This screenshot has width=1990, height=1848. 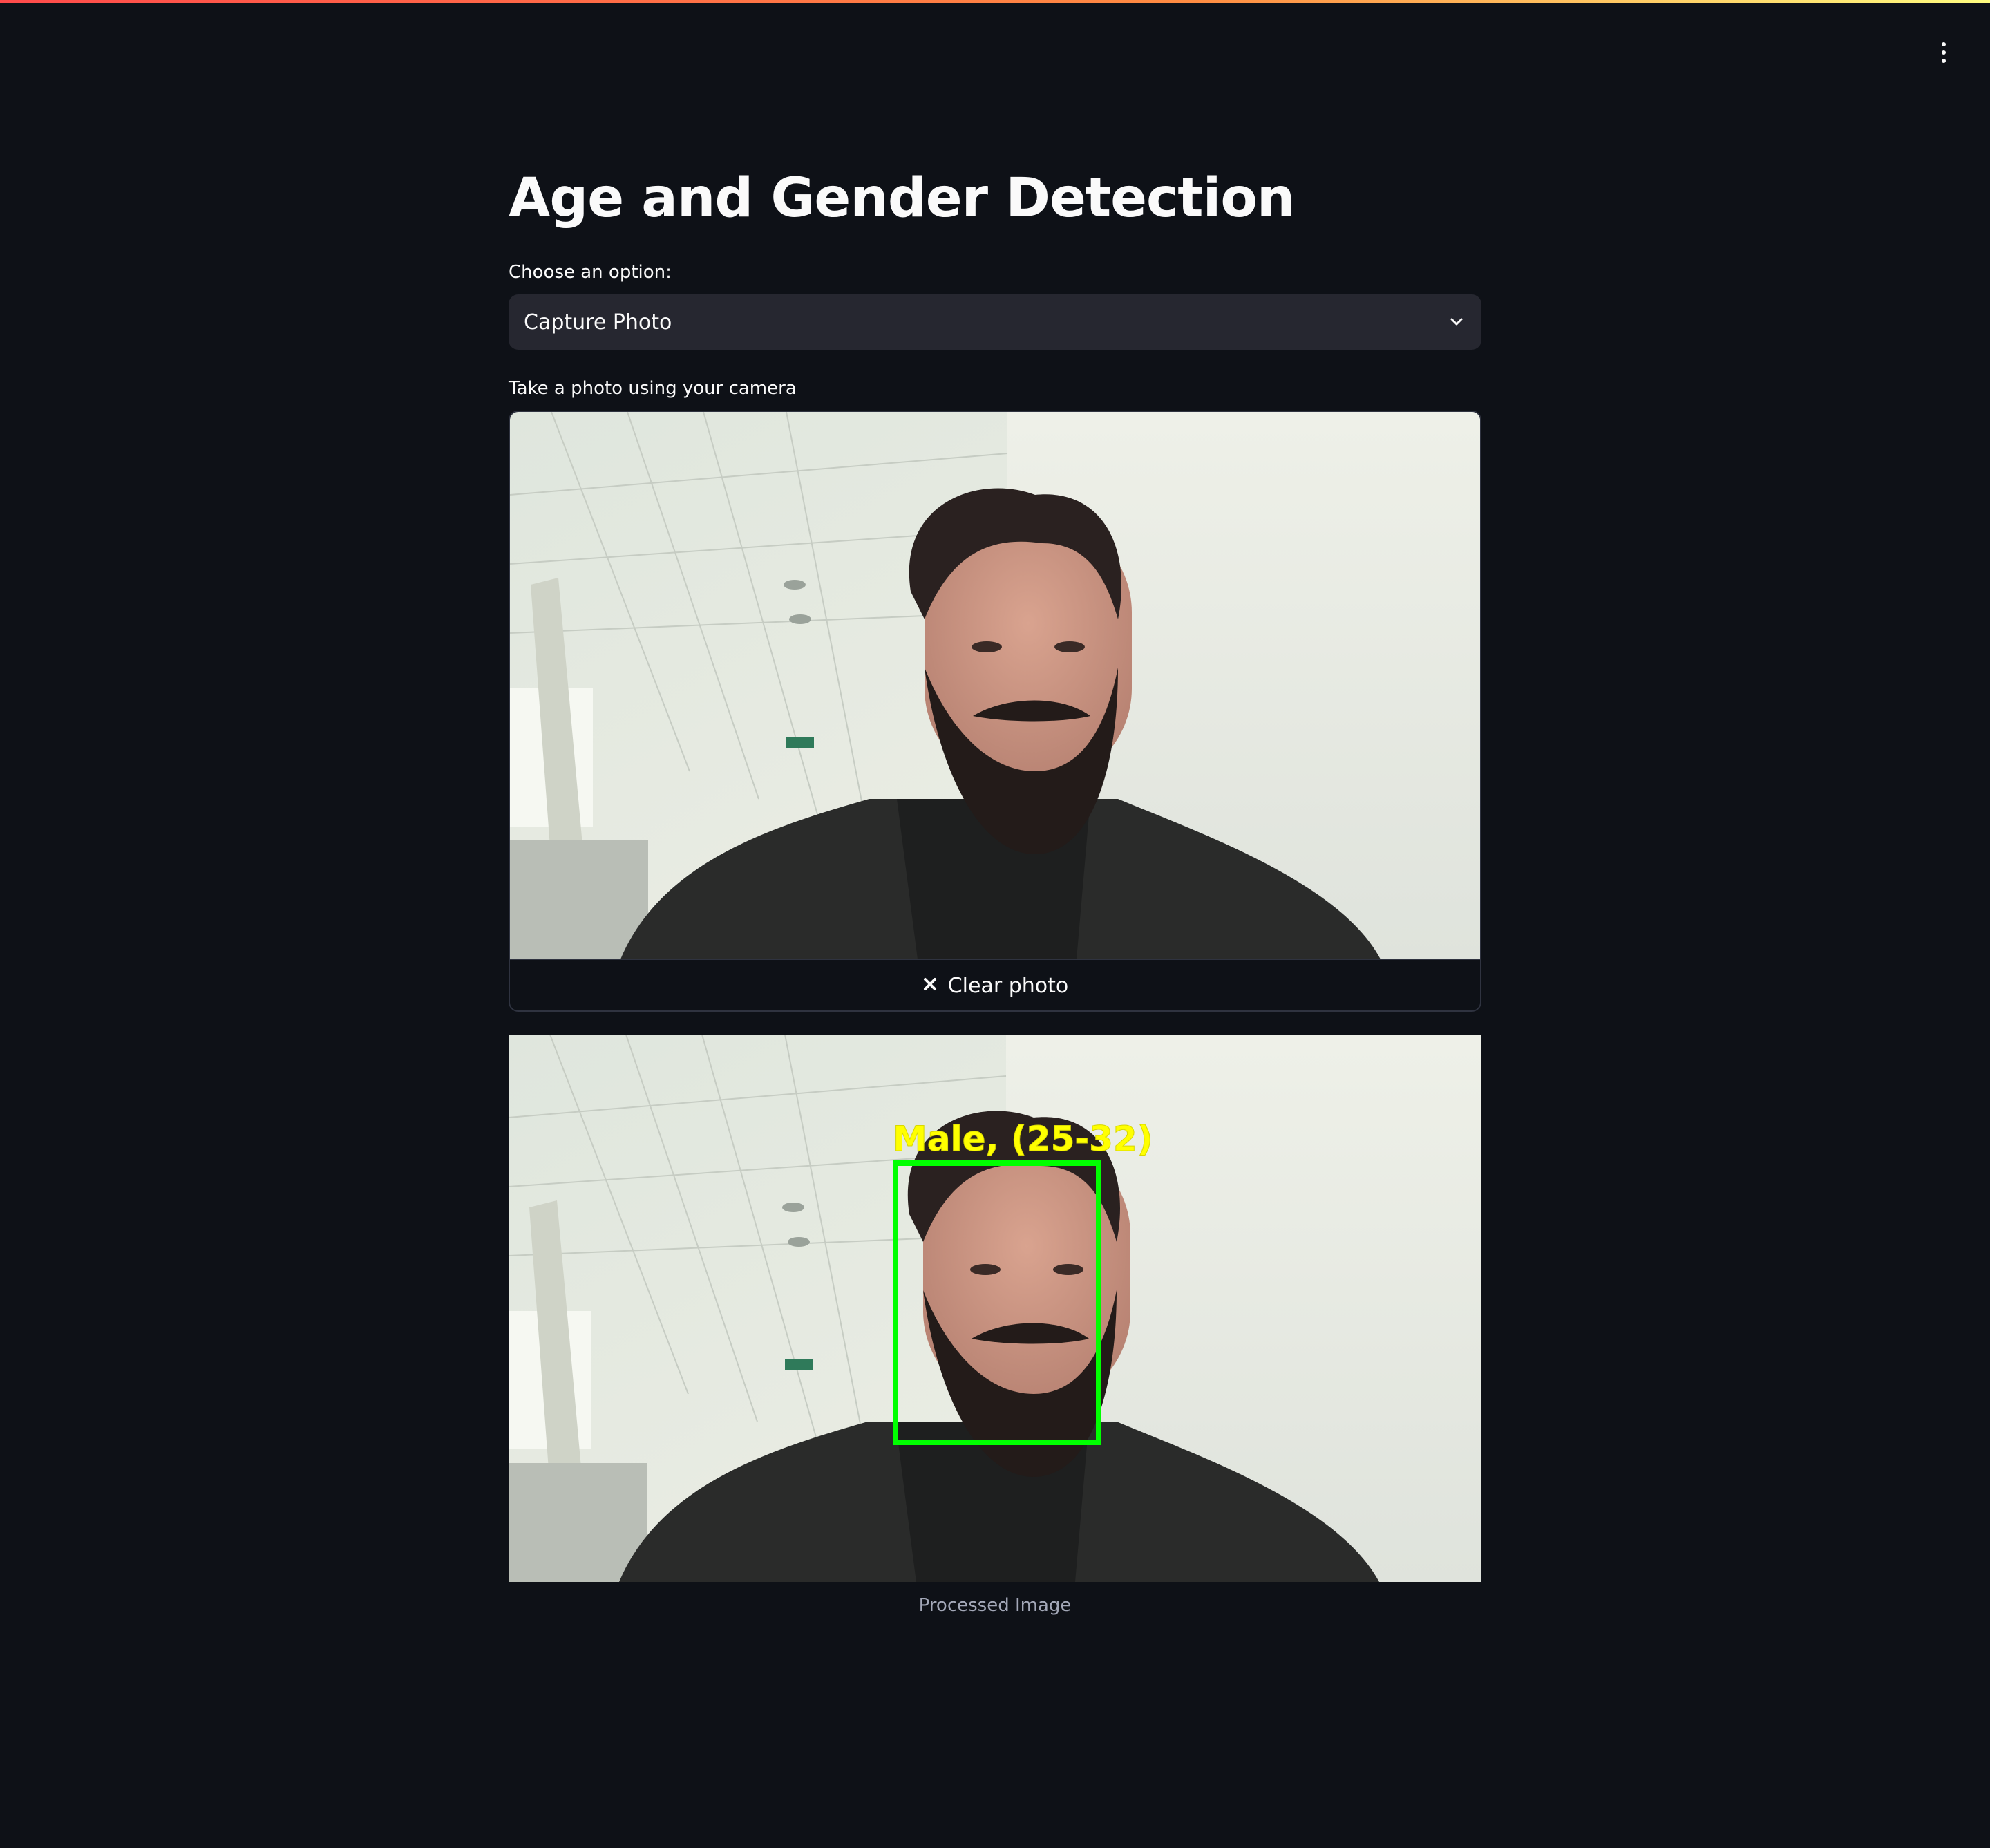 What do you see at coordinates (1008, 985) in the screenshot?
I see `clear-photo-label: Clear photo` at bounding box center [1008, 985].